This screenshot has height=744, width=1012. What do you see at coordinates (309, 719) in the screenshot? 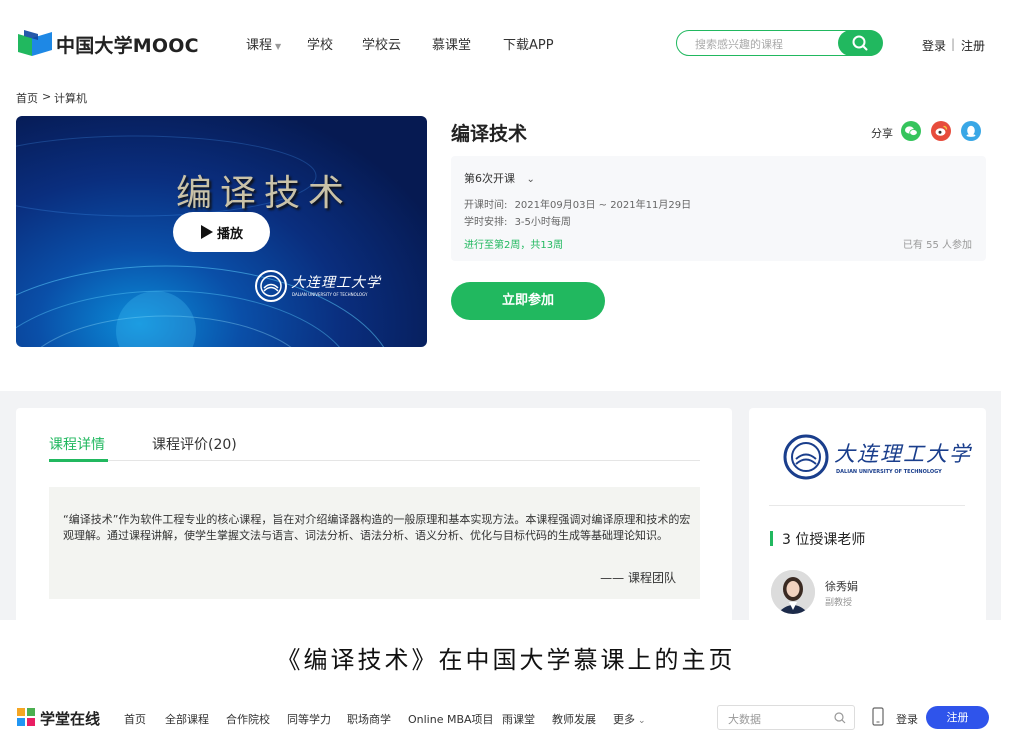
I see `bottom-nav-equivalent-degree: 同等学力` at bounding box center [309, 719].